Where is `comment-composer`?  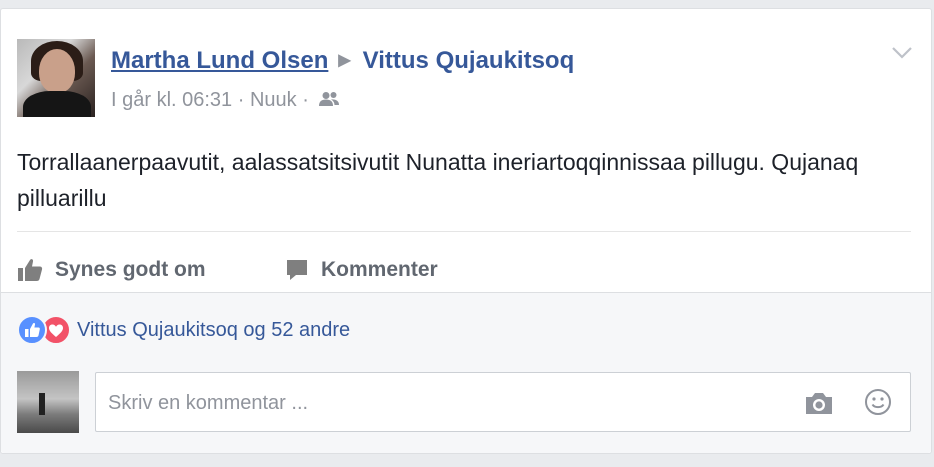 comment-composer is located at coordinates (503, 402).